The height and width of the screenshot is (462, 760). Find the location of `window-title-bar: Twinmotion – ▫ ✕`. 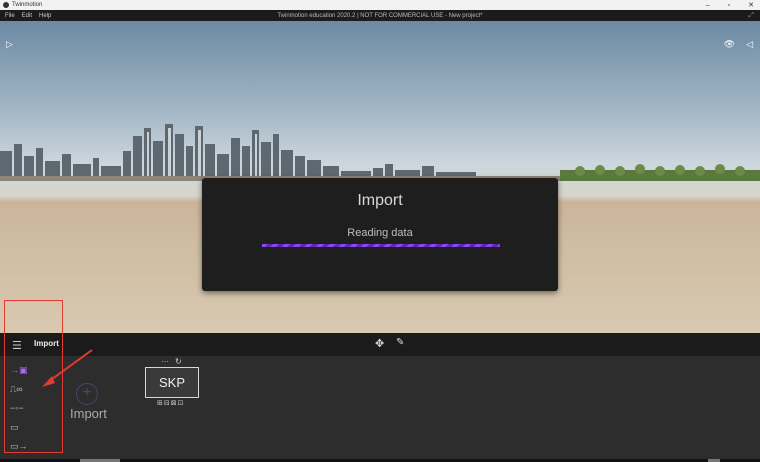

window-title-bar: Twinmotion – ▫ ✕ is located at coordinates (380, 5).